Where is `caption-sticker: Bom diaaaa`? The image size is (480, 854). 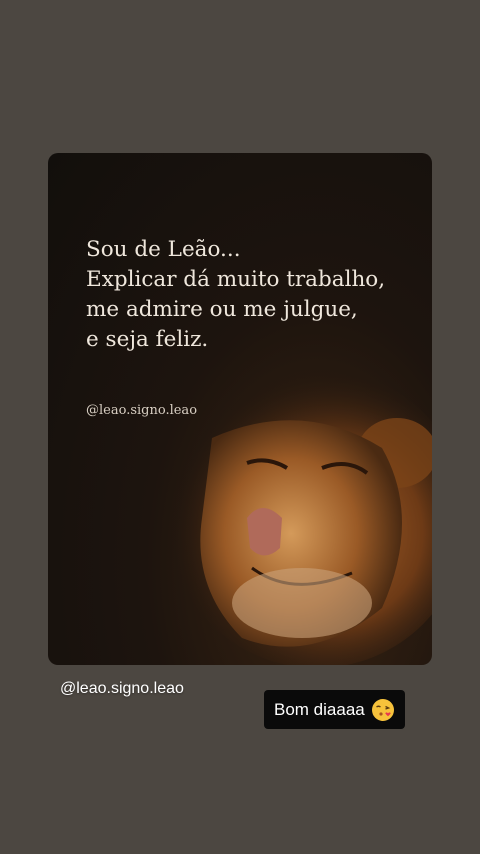 caption-sticker: Bom diaaaa is located at coordinates (334, 709).